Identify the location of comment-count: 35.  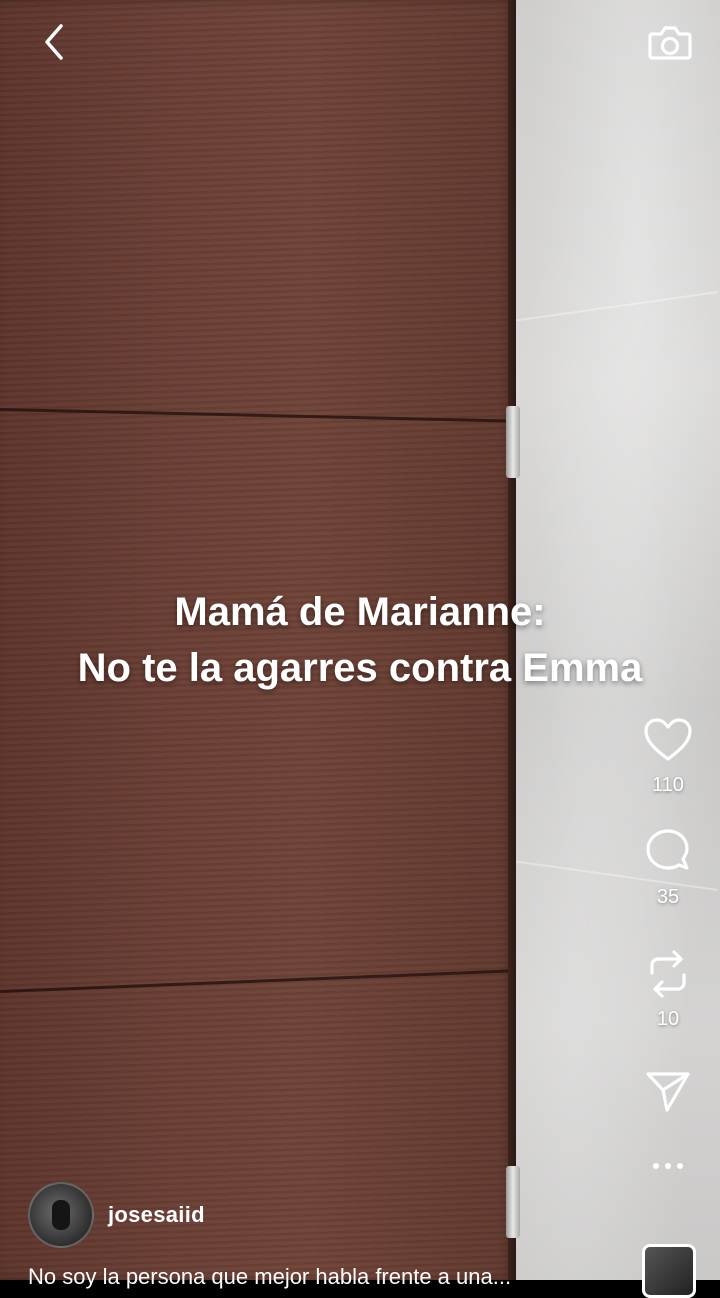
(668, 897).